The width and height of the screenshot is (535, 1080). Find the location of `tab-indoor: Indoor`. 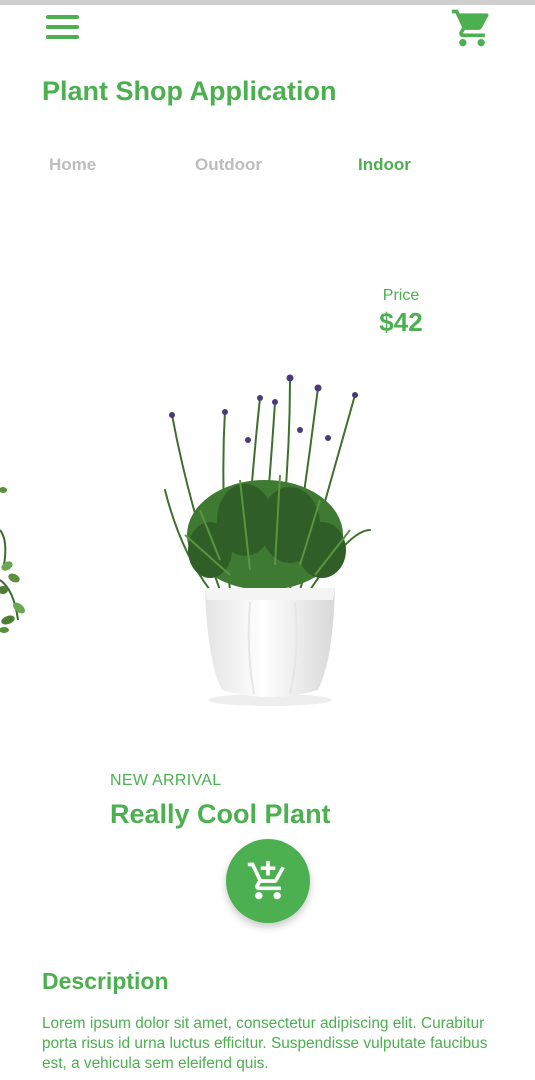

tab-indoor: Indoor is located at coordinates (384, 165).